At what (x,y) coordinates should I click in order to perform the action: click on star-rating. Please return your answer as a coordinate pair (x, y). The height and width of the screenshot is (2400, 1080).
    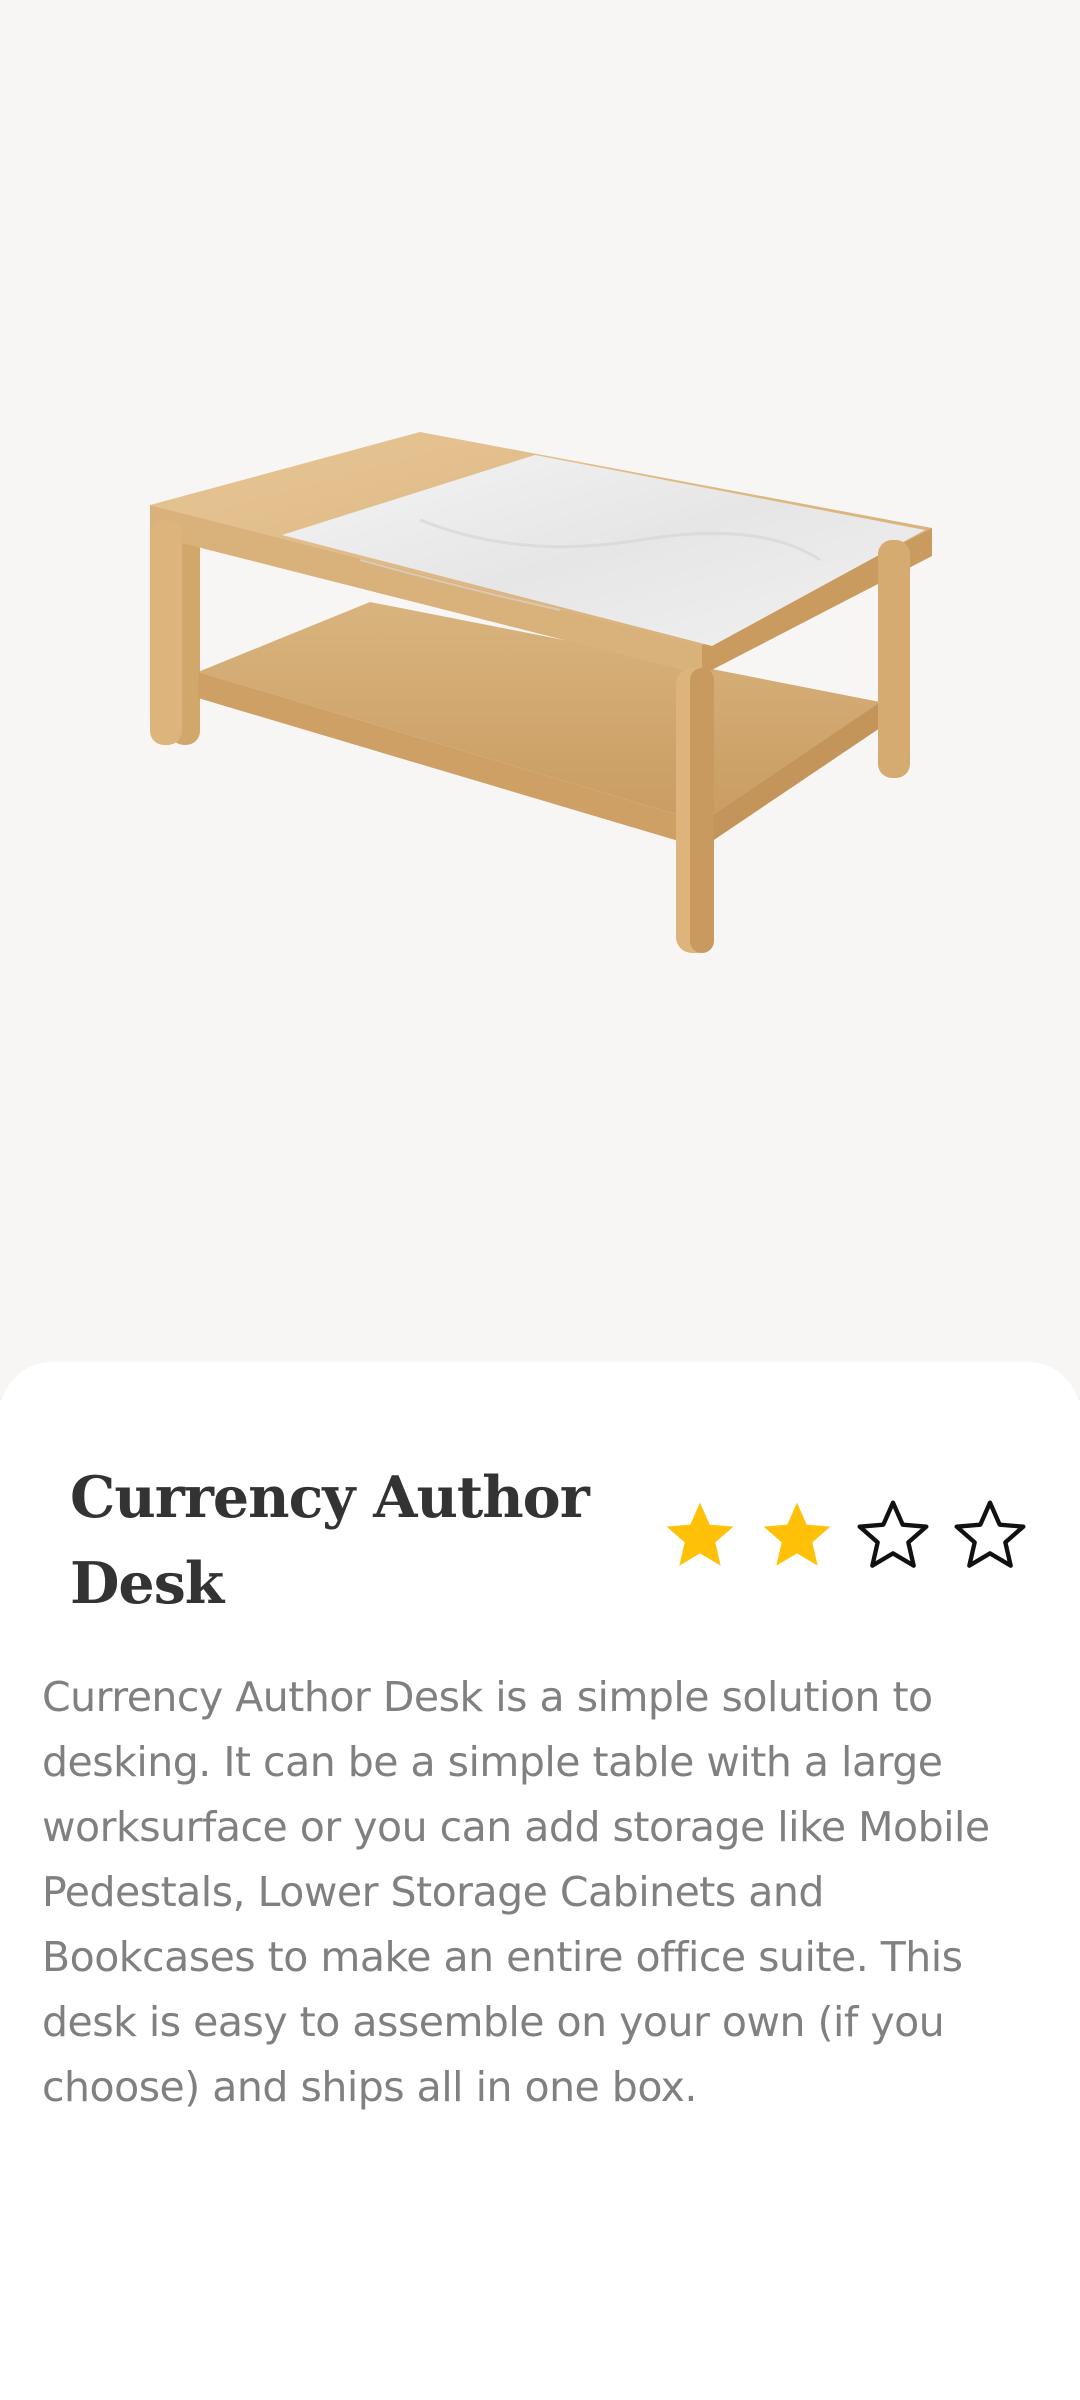
    Looking at the image, I should click on (845, 1535).